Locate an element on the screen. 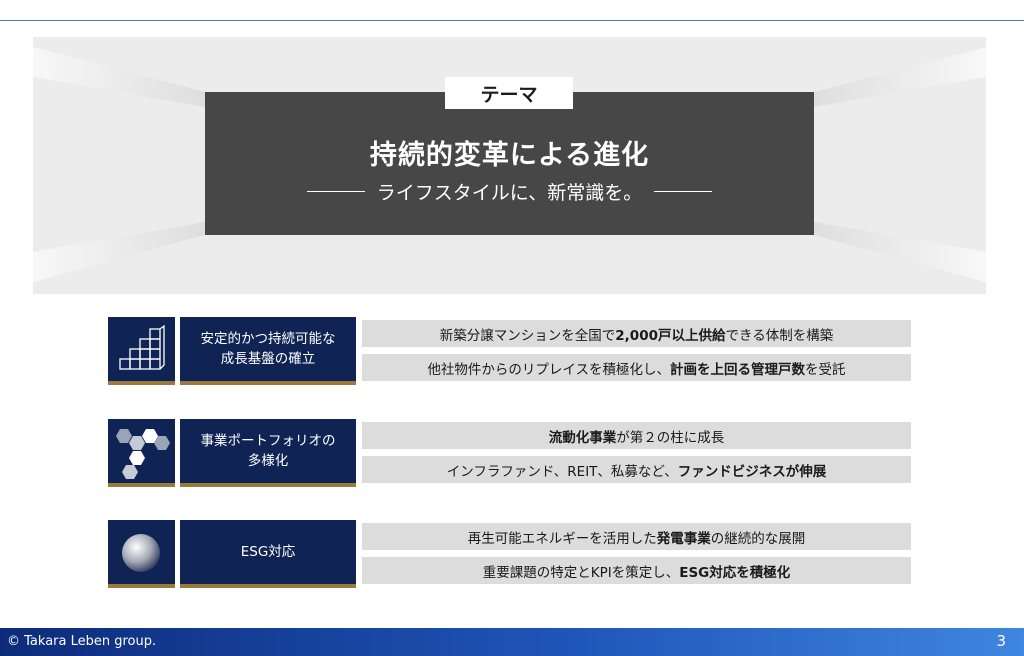 This screenshot has width=1024, height=656. cubes-icon is located at coordinates (141, 351).